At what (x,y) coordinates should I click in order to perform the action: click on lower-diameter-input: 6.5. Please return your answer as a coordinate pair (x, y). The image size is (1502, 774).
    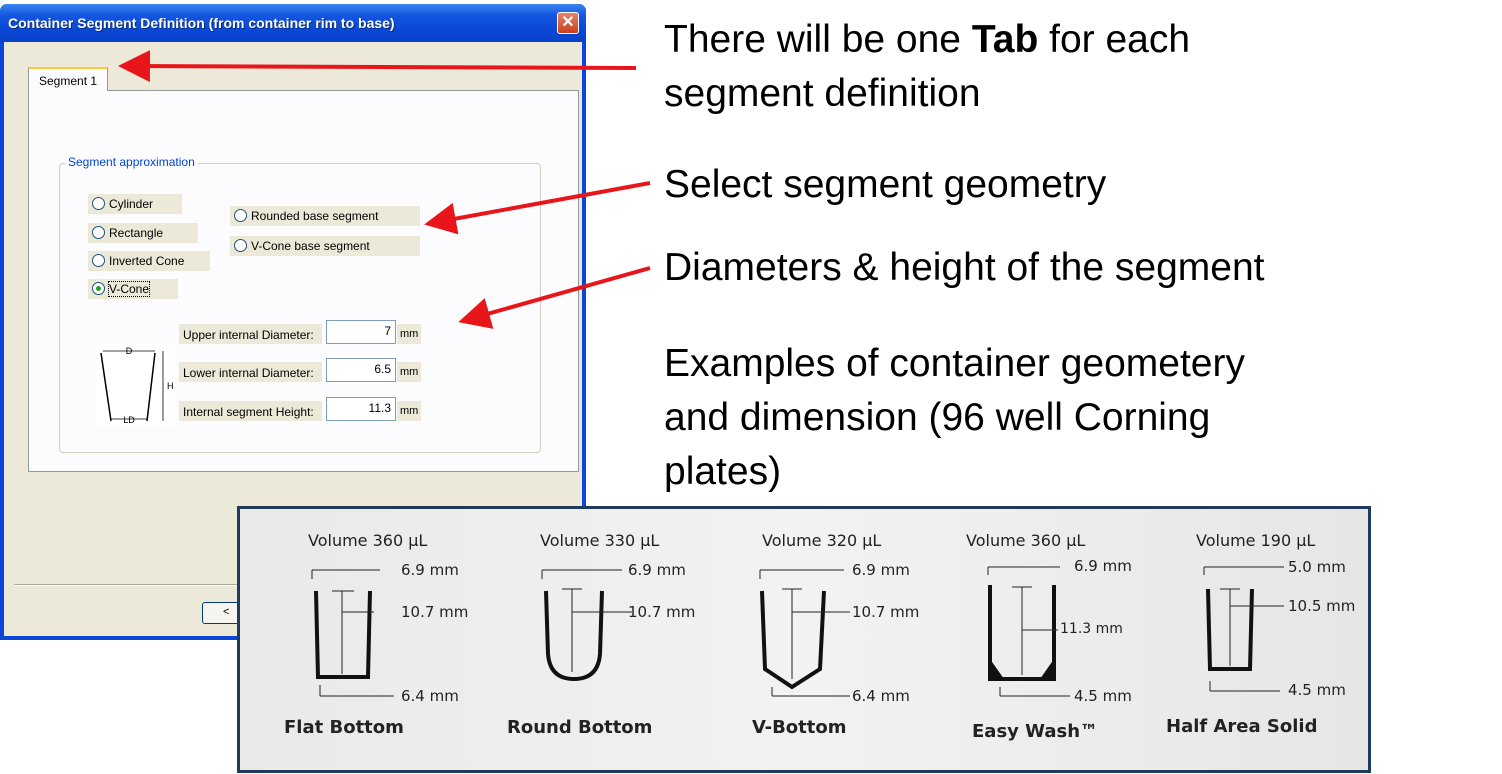
    Looking at the image, I should click on (361, 370).